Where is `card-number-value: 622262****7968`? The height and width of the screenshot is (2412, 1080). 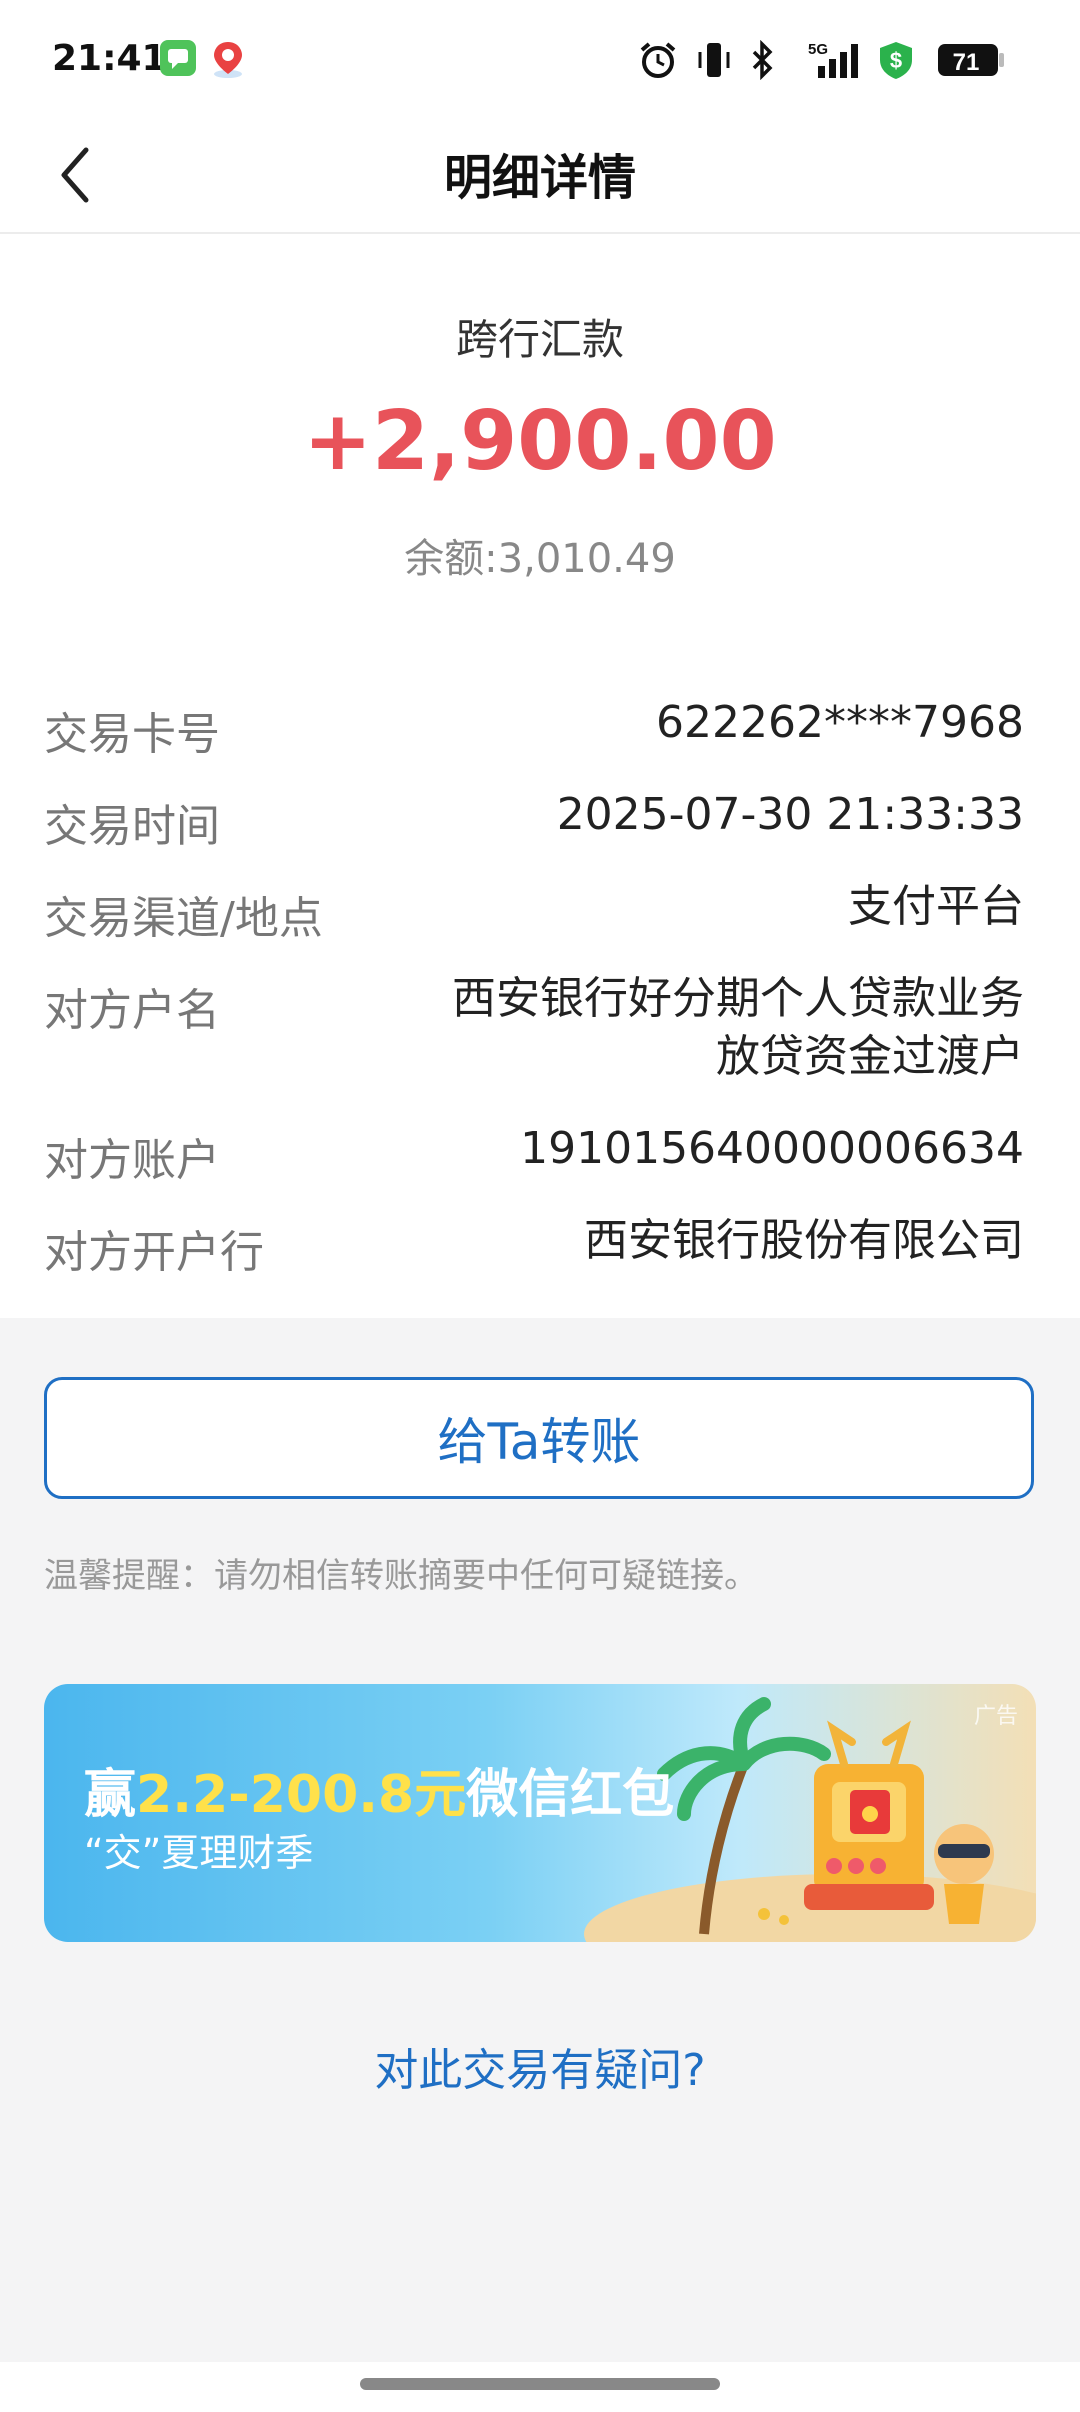 card-number-value: 622262****7968 is located at coordinates (840, 722).